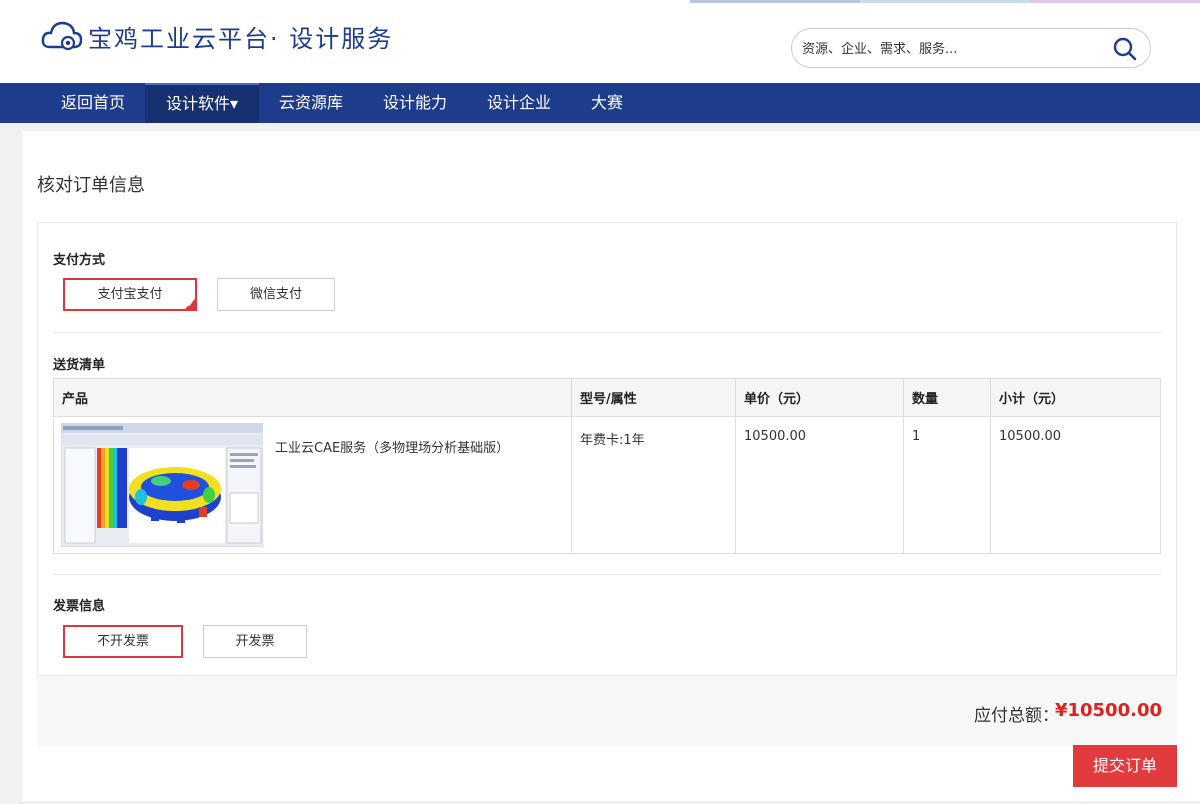  What do you see at coordinates (1075, 485) in the screenshot?
I see `subtotal-cell: 10500.00` at bounding box center [1075, 485].